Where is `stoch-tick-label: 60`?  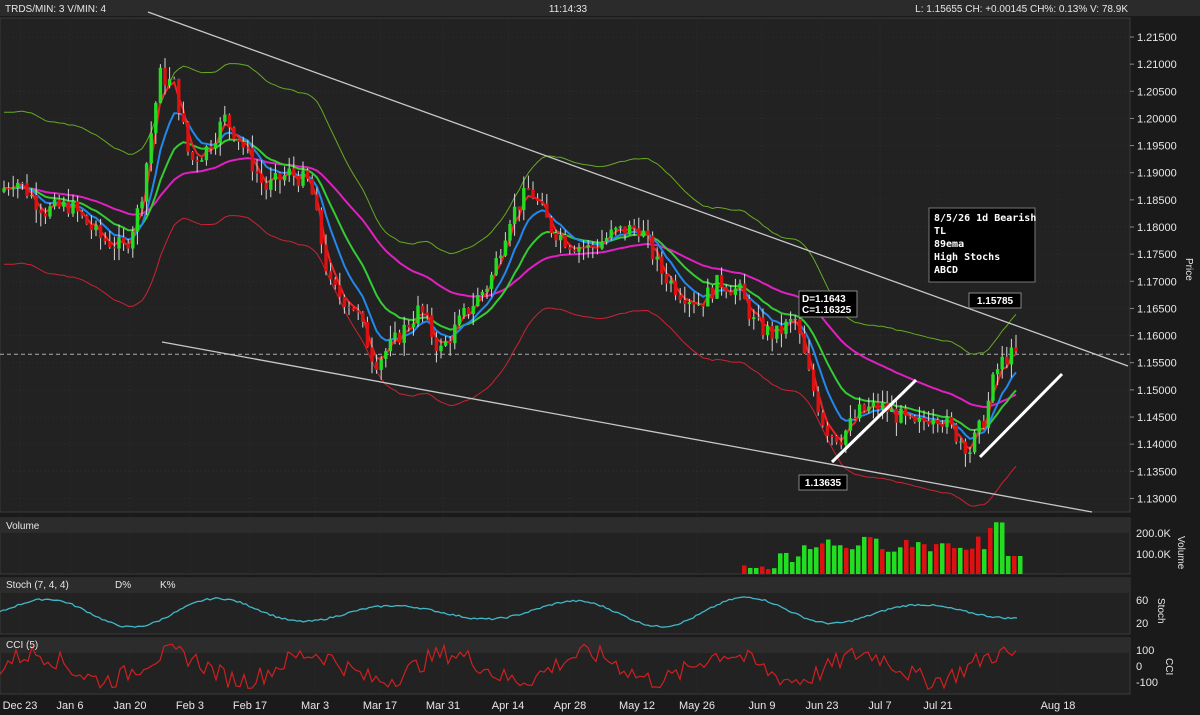 stoch-tick-label: 60 is located at coordinates (1142, 601).